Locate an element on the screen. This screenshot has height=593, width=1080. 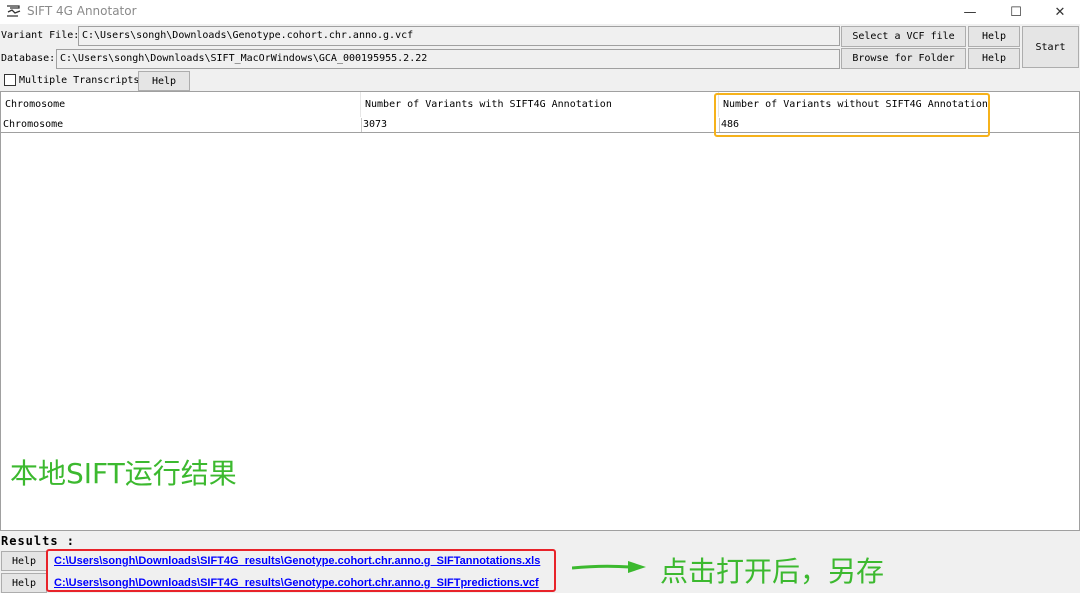
minimize-button: — is located at coordinates (970, 12).